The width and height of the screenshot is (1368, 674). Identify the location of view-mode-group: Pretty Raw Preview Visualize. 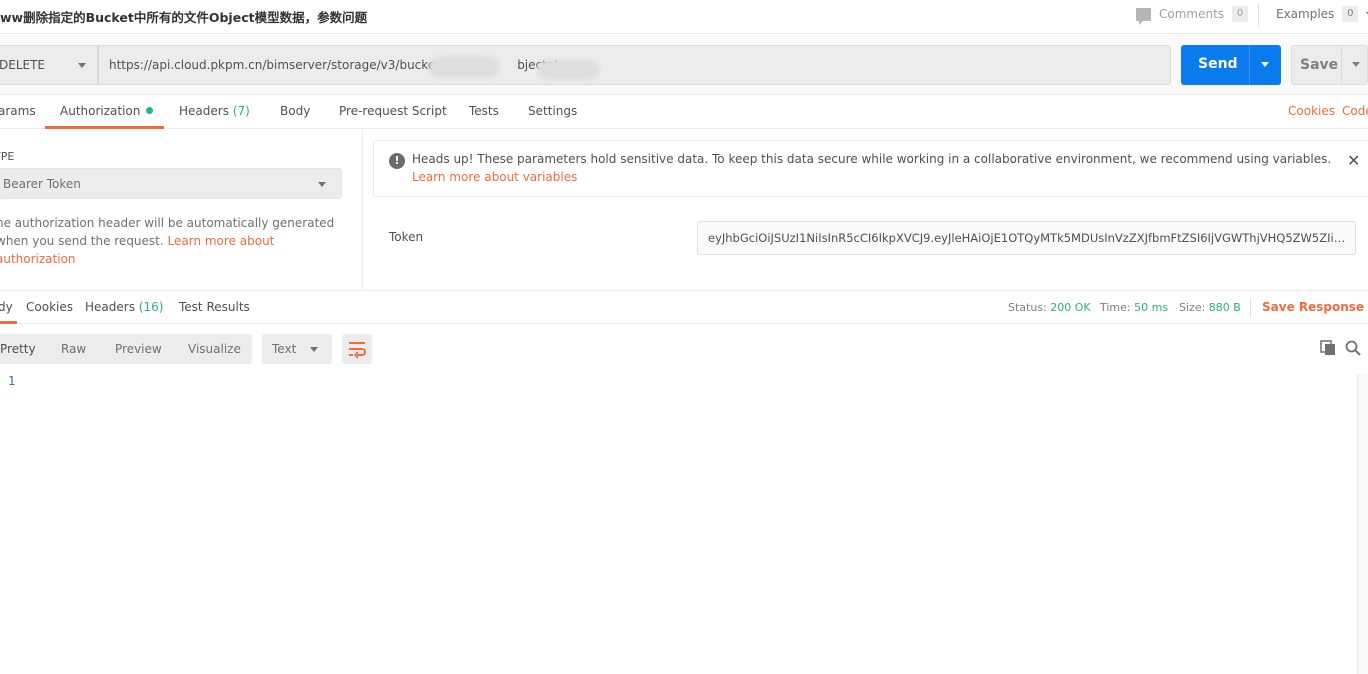
(126, 349).